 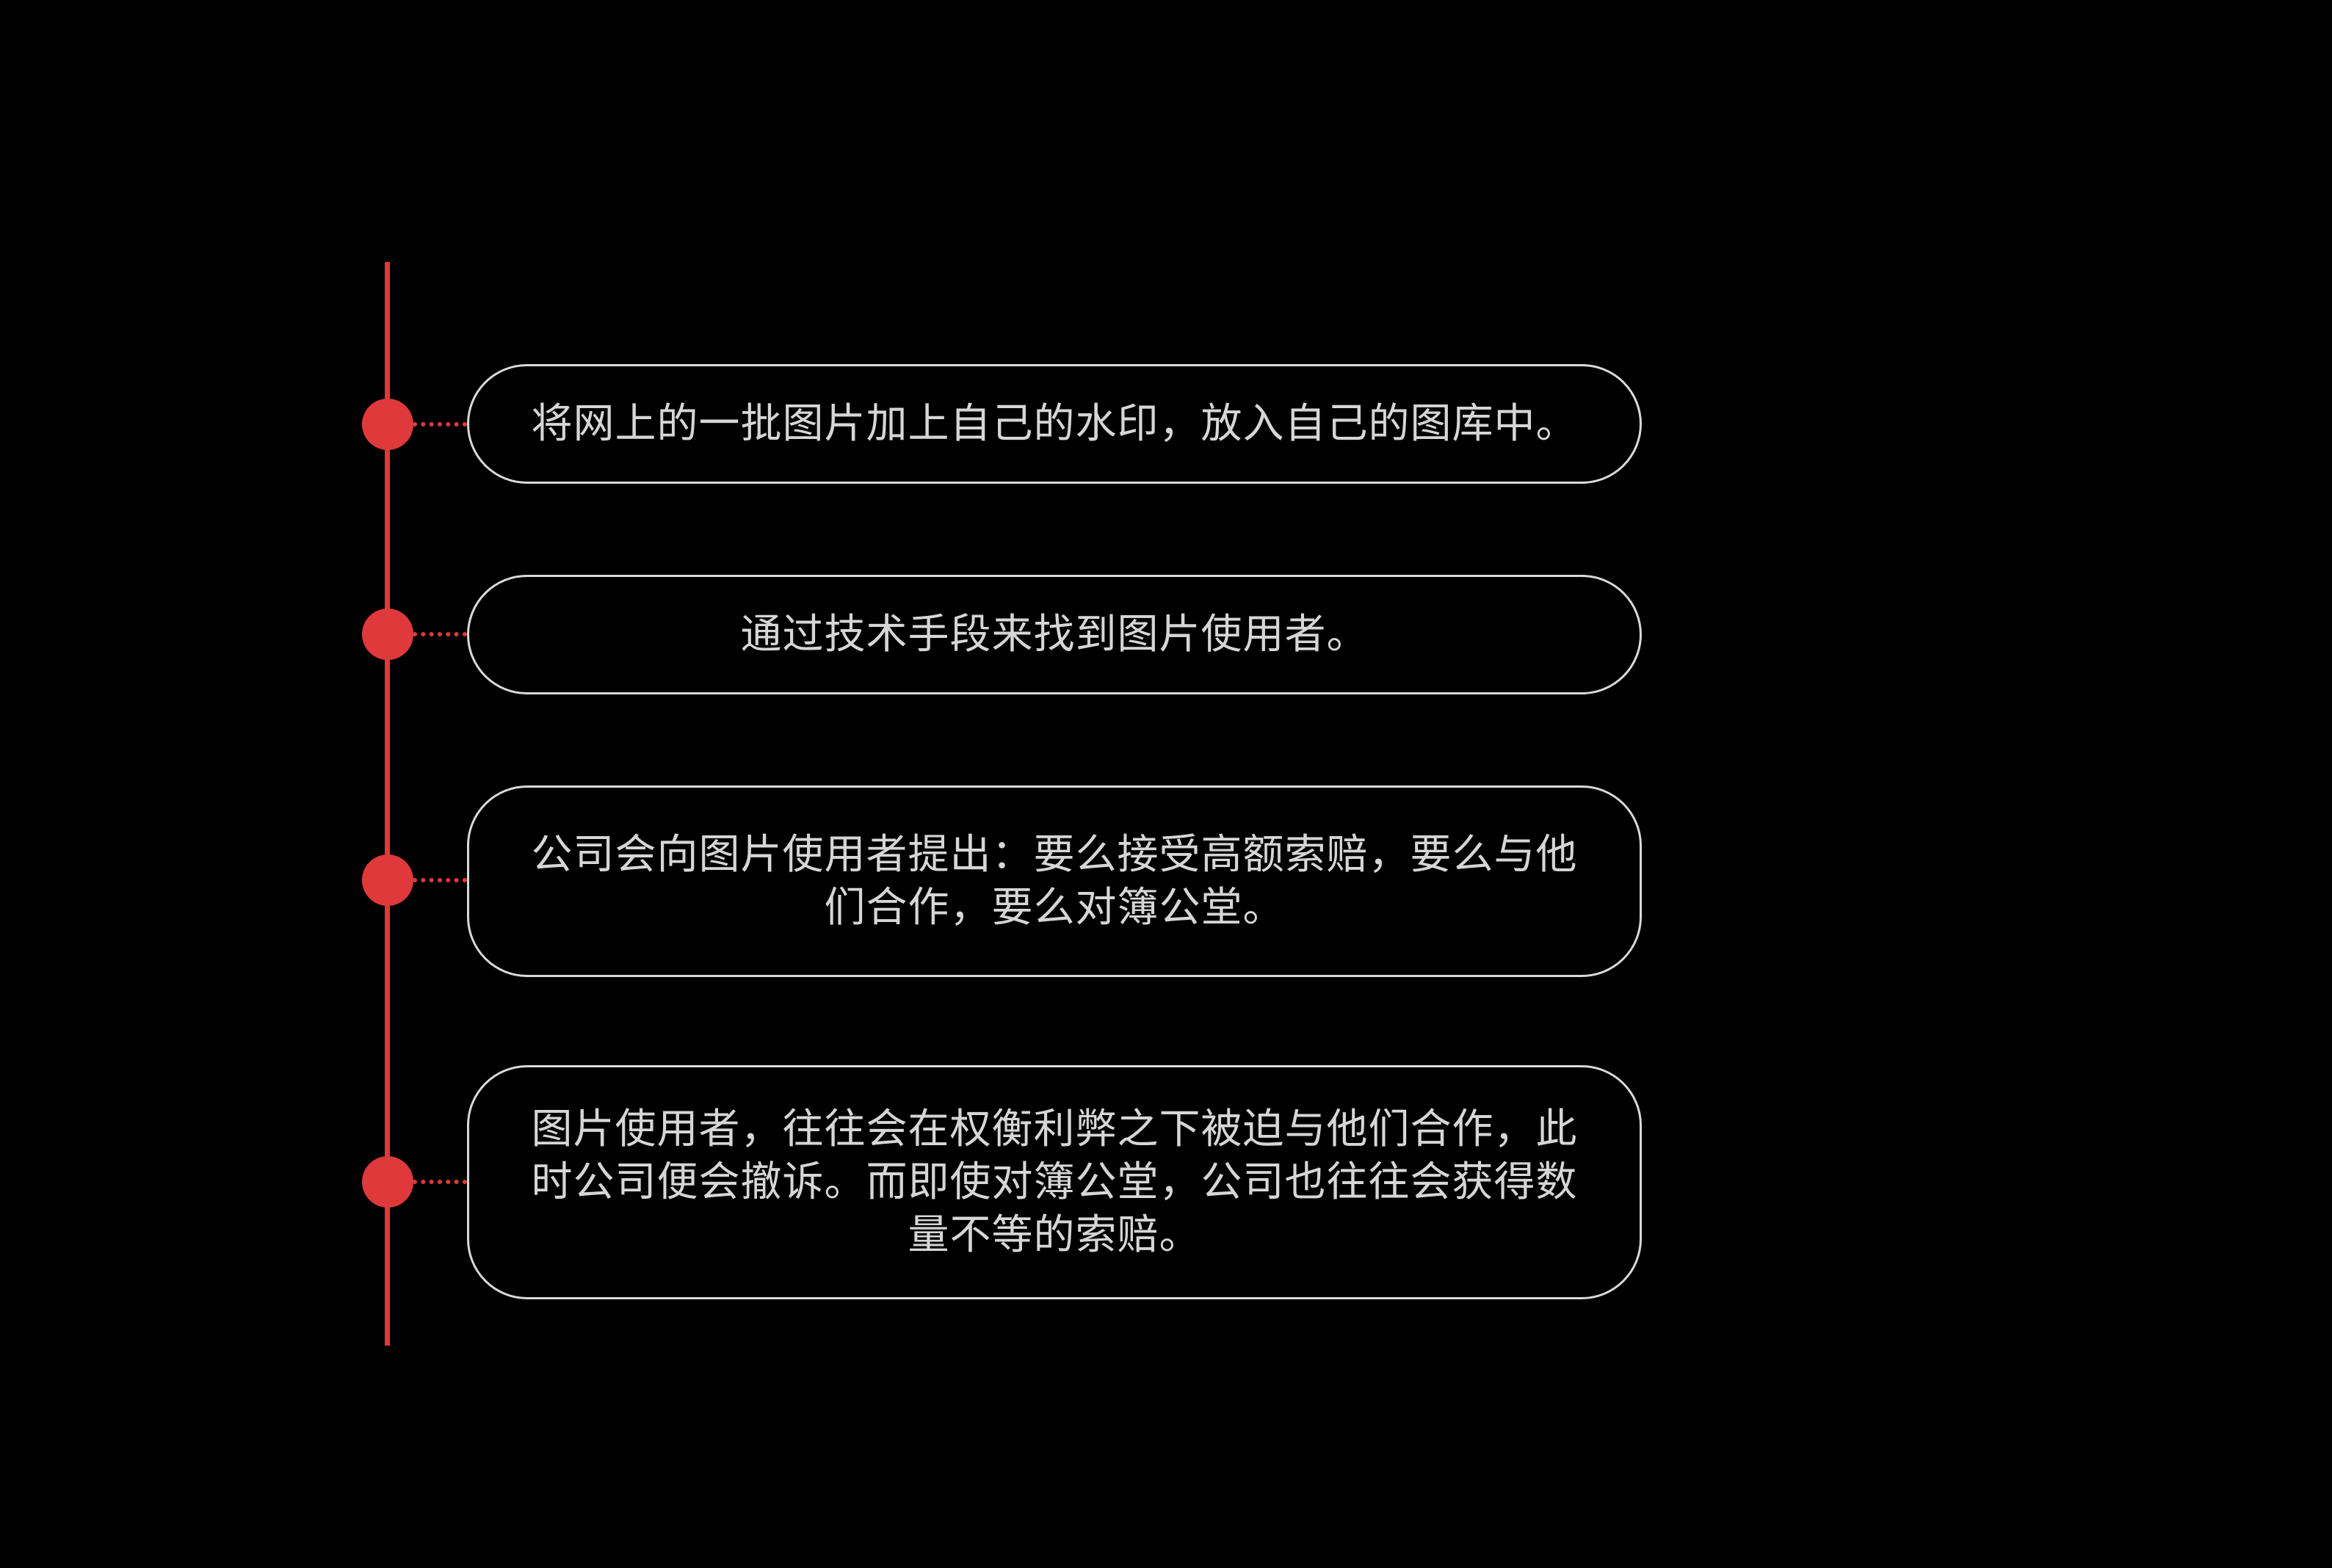 I want to click on step-text: 将网上的一批图片加上自己的水印，放入自己的图库中。, so click(x=1054, y=424).